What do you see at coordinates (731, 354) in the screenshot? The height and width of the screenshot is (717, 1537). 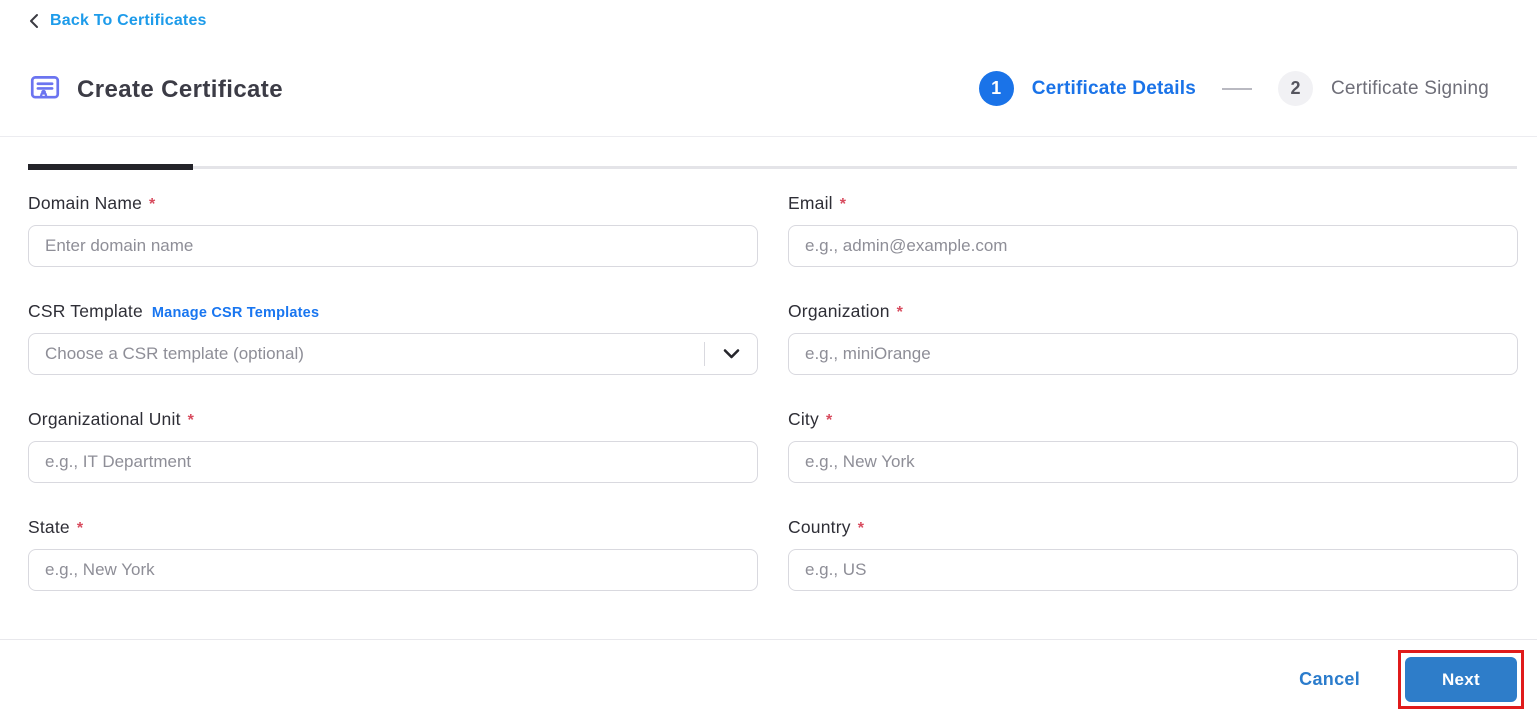 I see `chevron-down-icon` at bounding box center [731, 354].